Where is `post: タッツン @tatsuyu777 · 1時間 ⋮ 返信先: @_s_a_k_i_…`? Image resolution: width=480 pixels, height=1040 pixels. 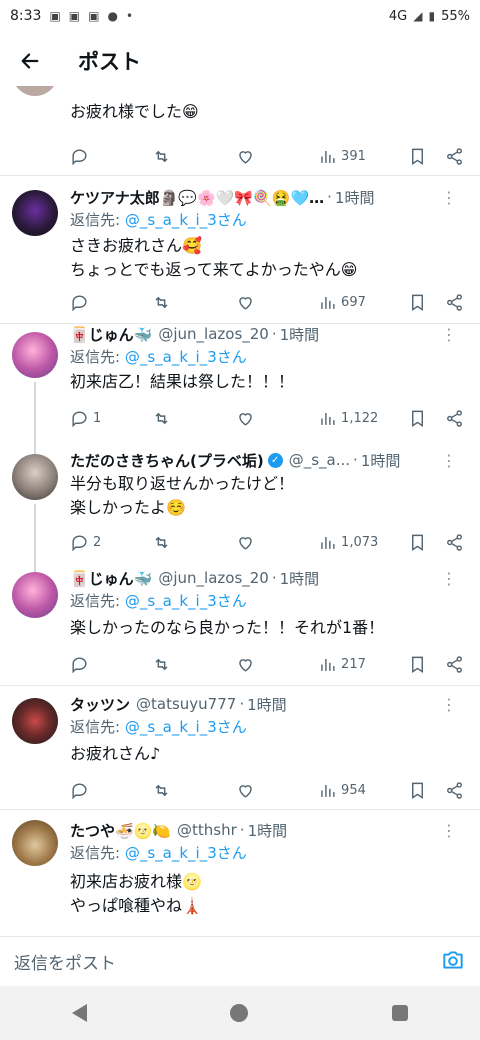
post: タッツン @tatsuyu777 · 1時間 ⋮ 返信先: @_s_a_k_i_… is located at coordinates (240, 748).